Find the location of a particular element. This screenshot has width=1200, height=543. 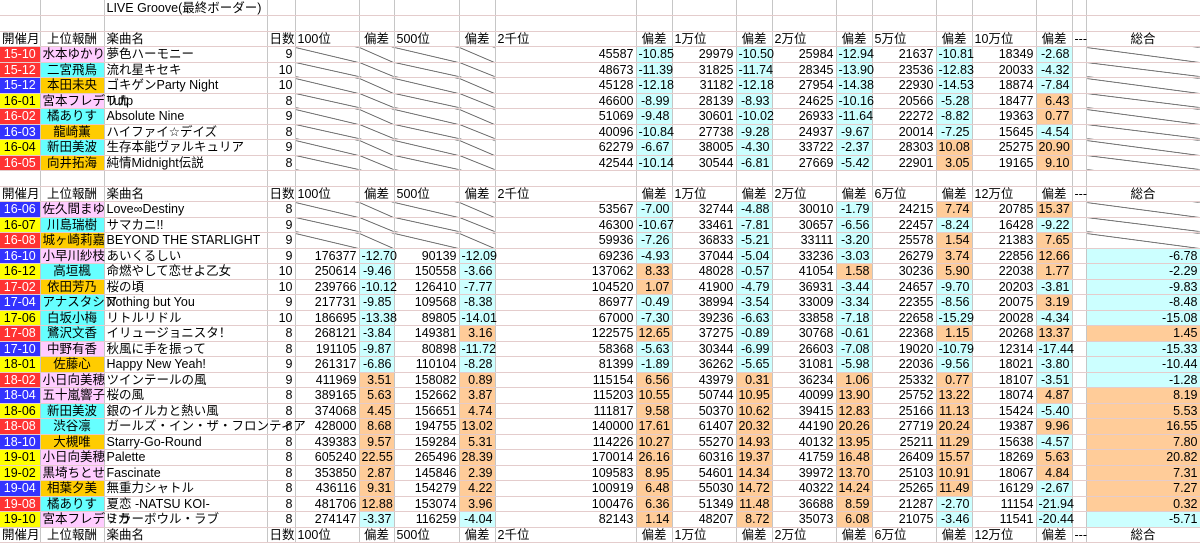

days-cell: 9 is located at coordinates (281, 116).